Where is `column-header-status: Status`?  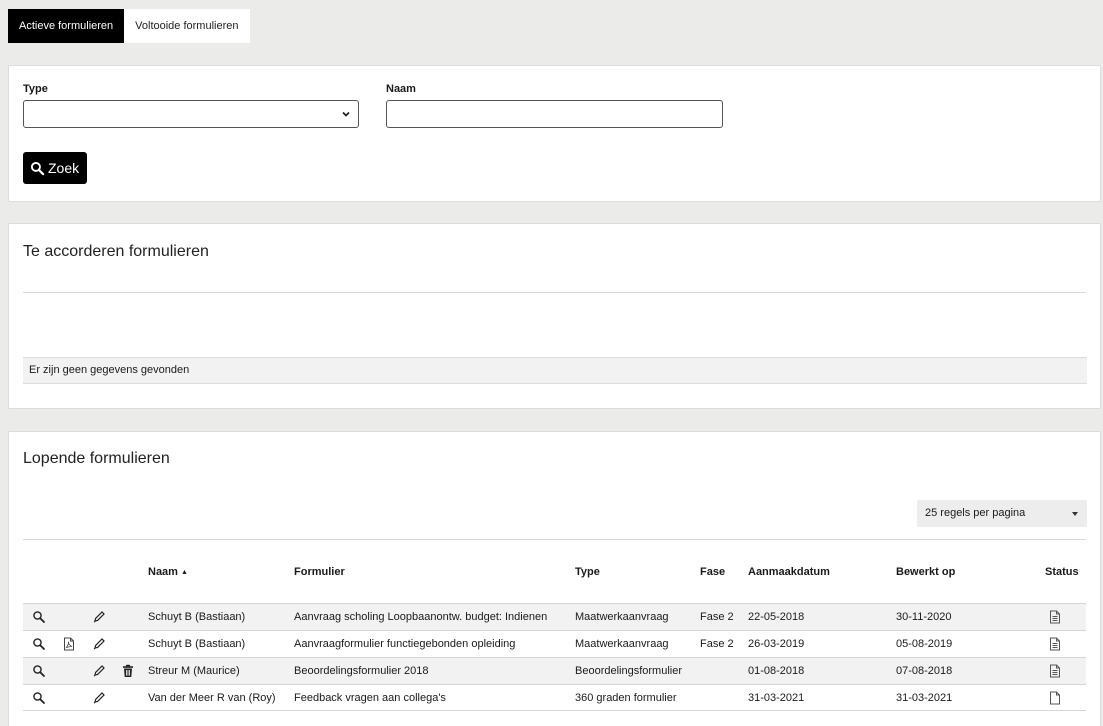 column-header-status: Status is located at coordinates (1062, 572).